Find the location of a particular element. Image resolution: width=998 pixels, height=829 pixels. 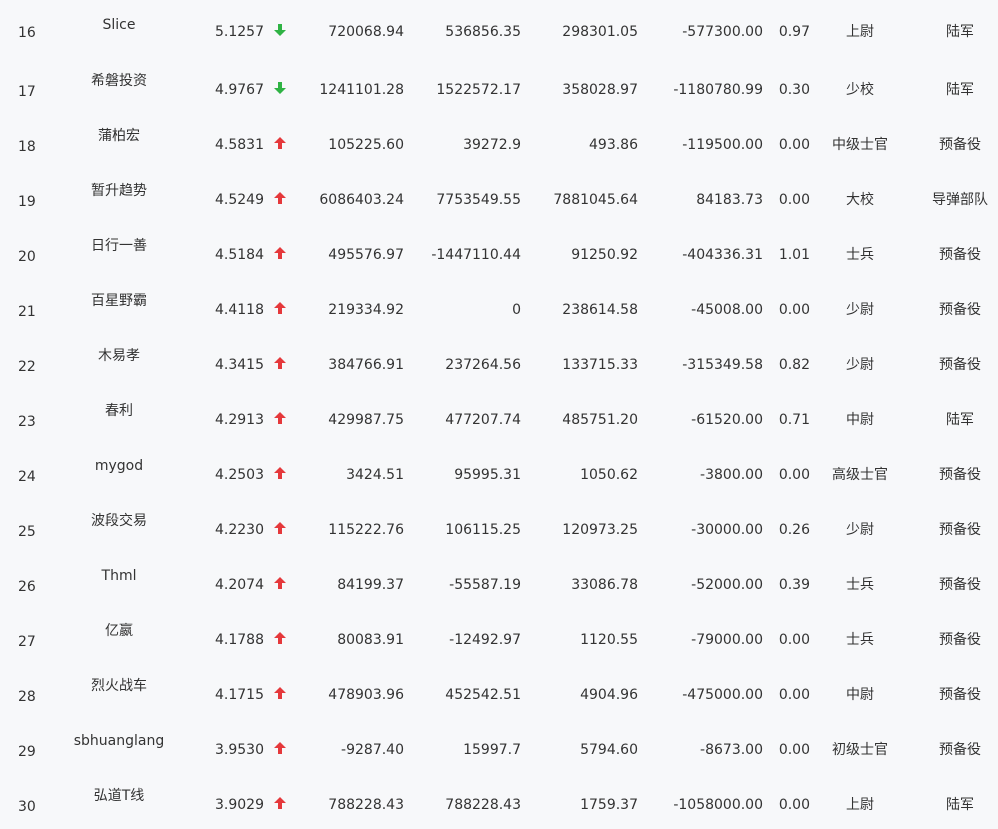

rank-cell: 29 is located at coordinates (27, 752).